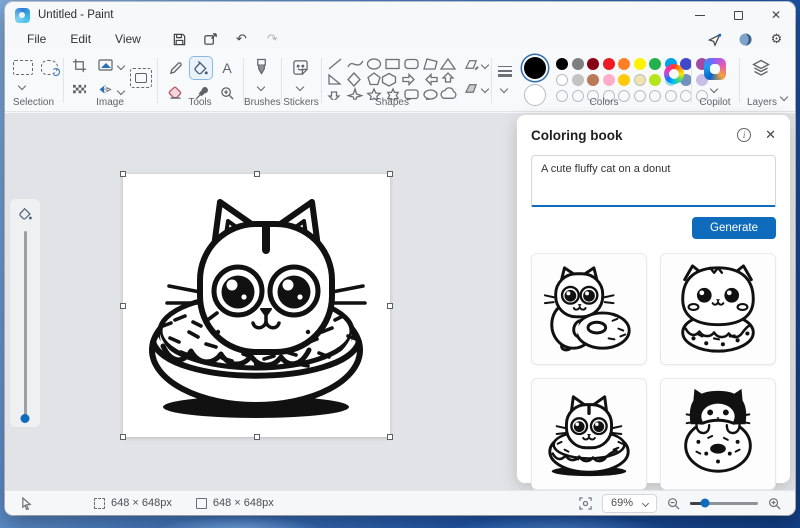  I want to click on shape-outline-icon, so click(471, 64).